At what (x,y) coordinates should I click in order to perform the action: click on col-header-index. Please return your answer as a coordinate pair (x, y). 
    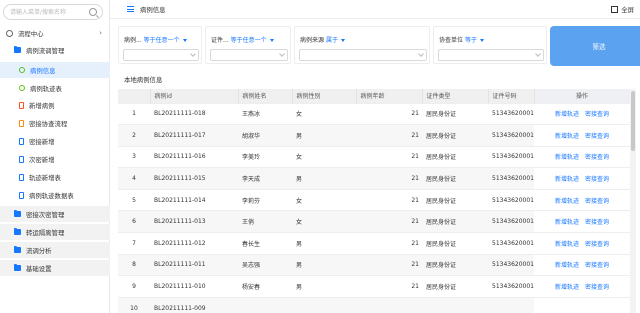
    Looking at the image, I should click on (134, 96).